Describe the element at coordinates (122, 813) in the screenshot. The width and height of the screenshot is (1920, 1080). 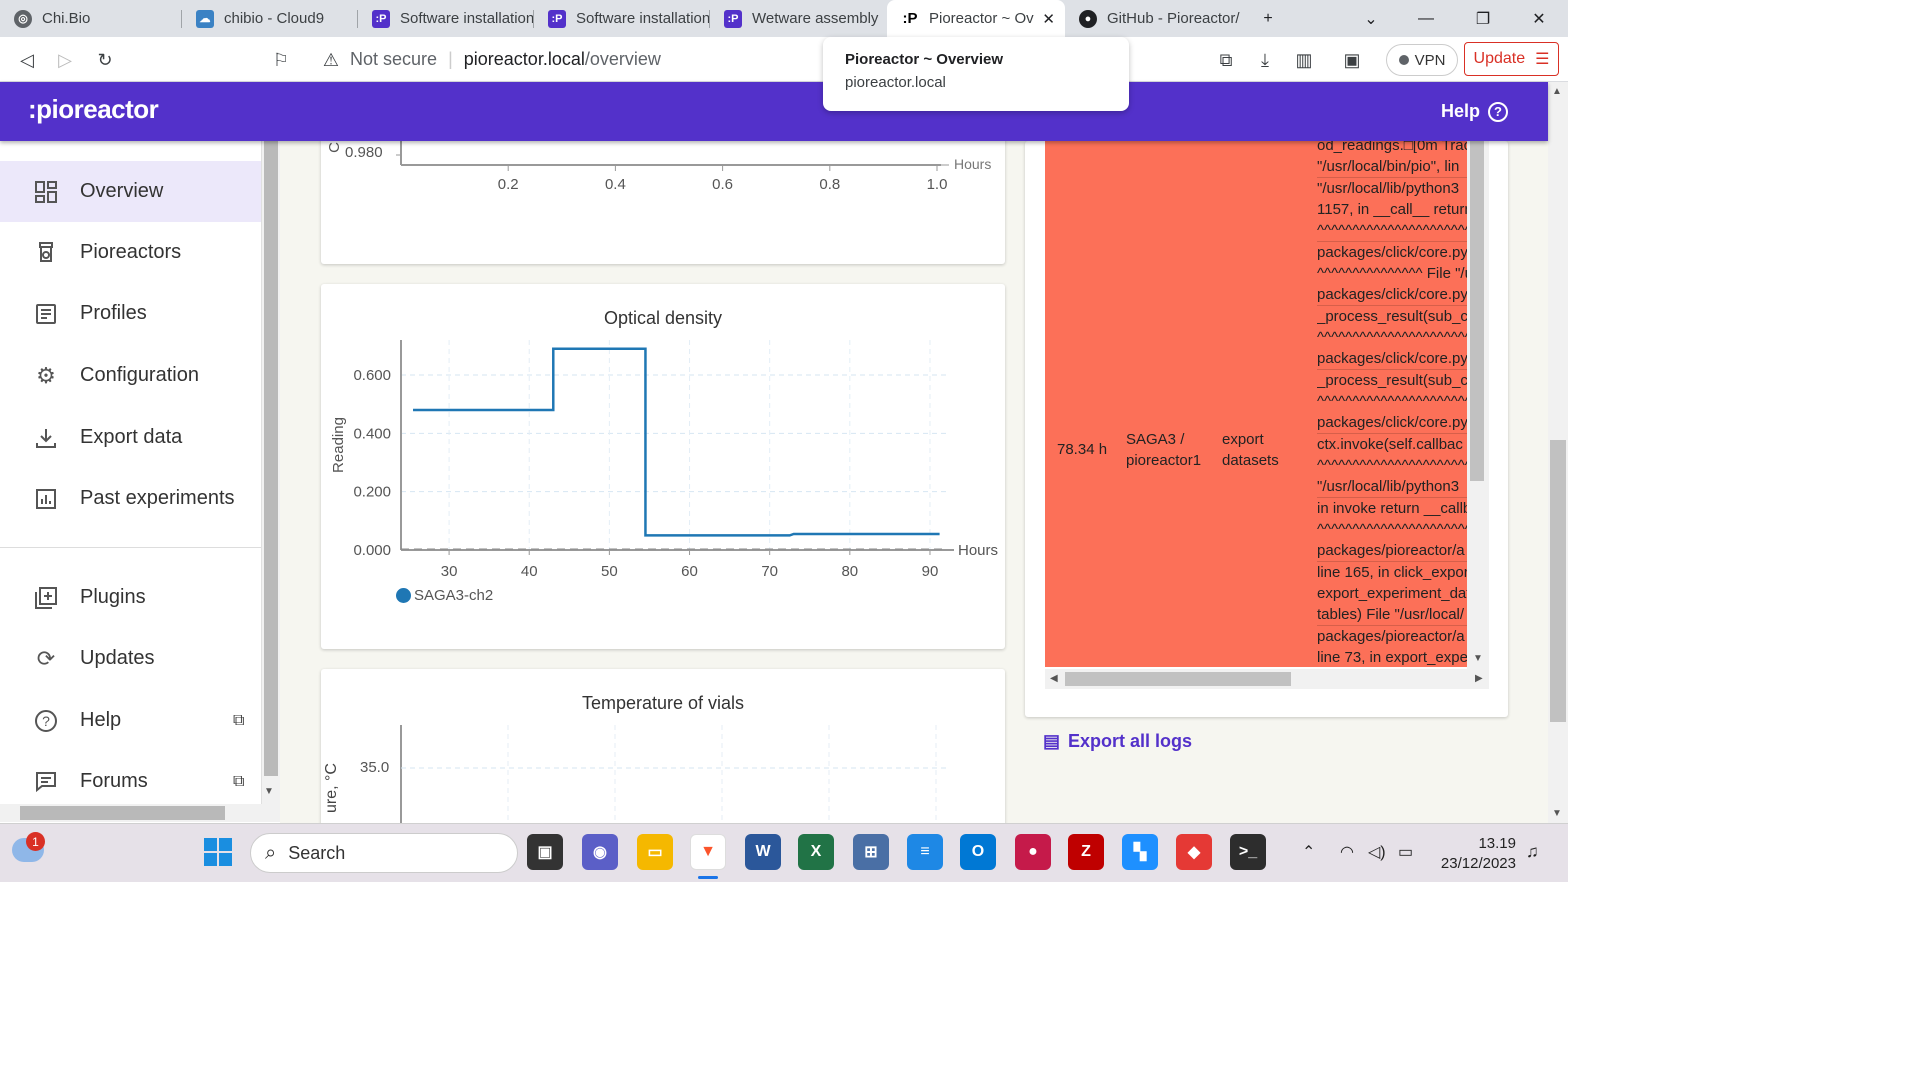
I see `sidebar-horizontal-scrollbar-thumb` at that location.